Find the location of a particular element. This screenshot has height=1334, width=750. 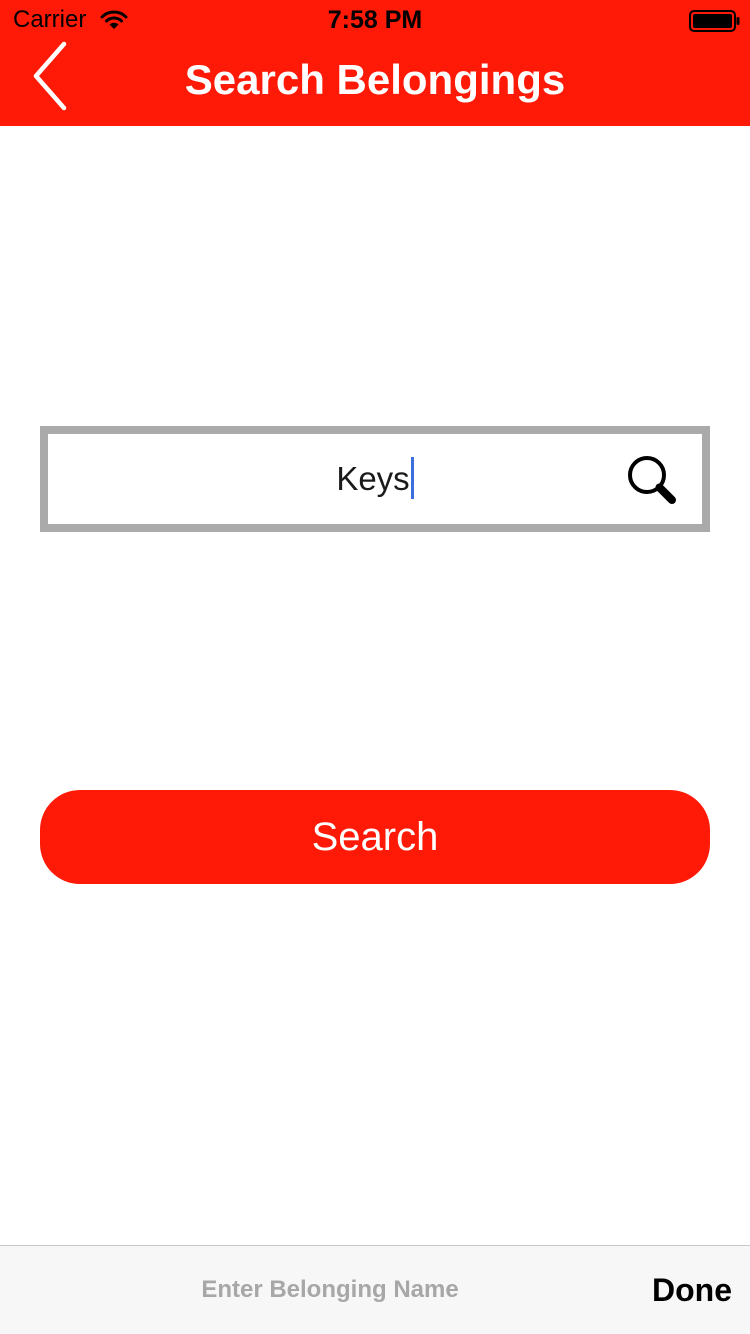

search-input-value: Keys is located at coordinates (372, 478).